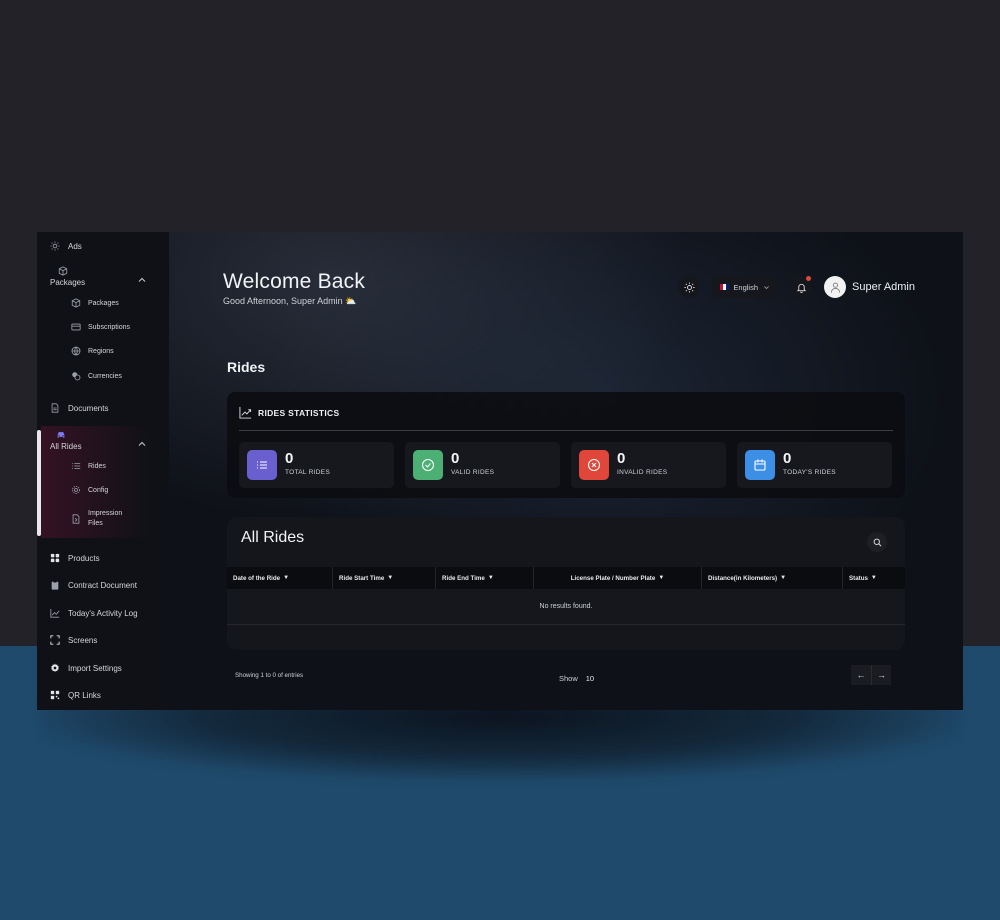  I want to click on language-selector: English, so click(745, 287).